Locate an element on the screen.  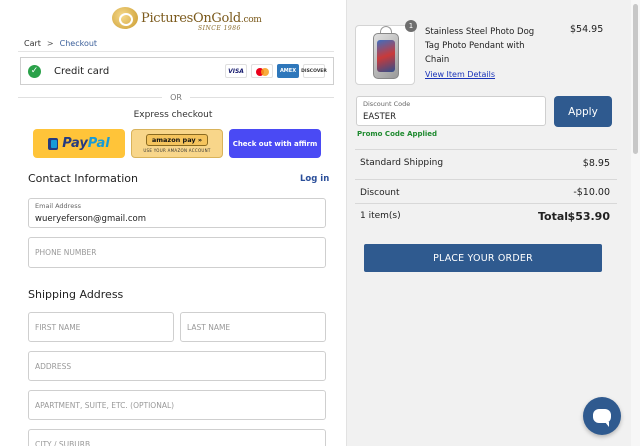
first-name-field is located at coordinates (101, 327).